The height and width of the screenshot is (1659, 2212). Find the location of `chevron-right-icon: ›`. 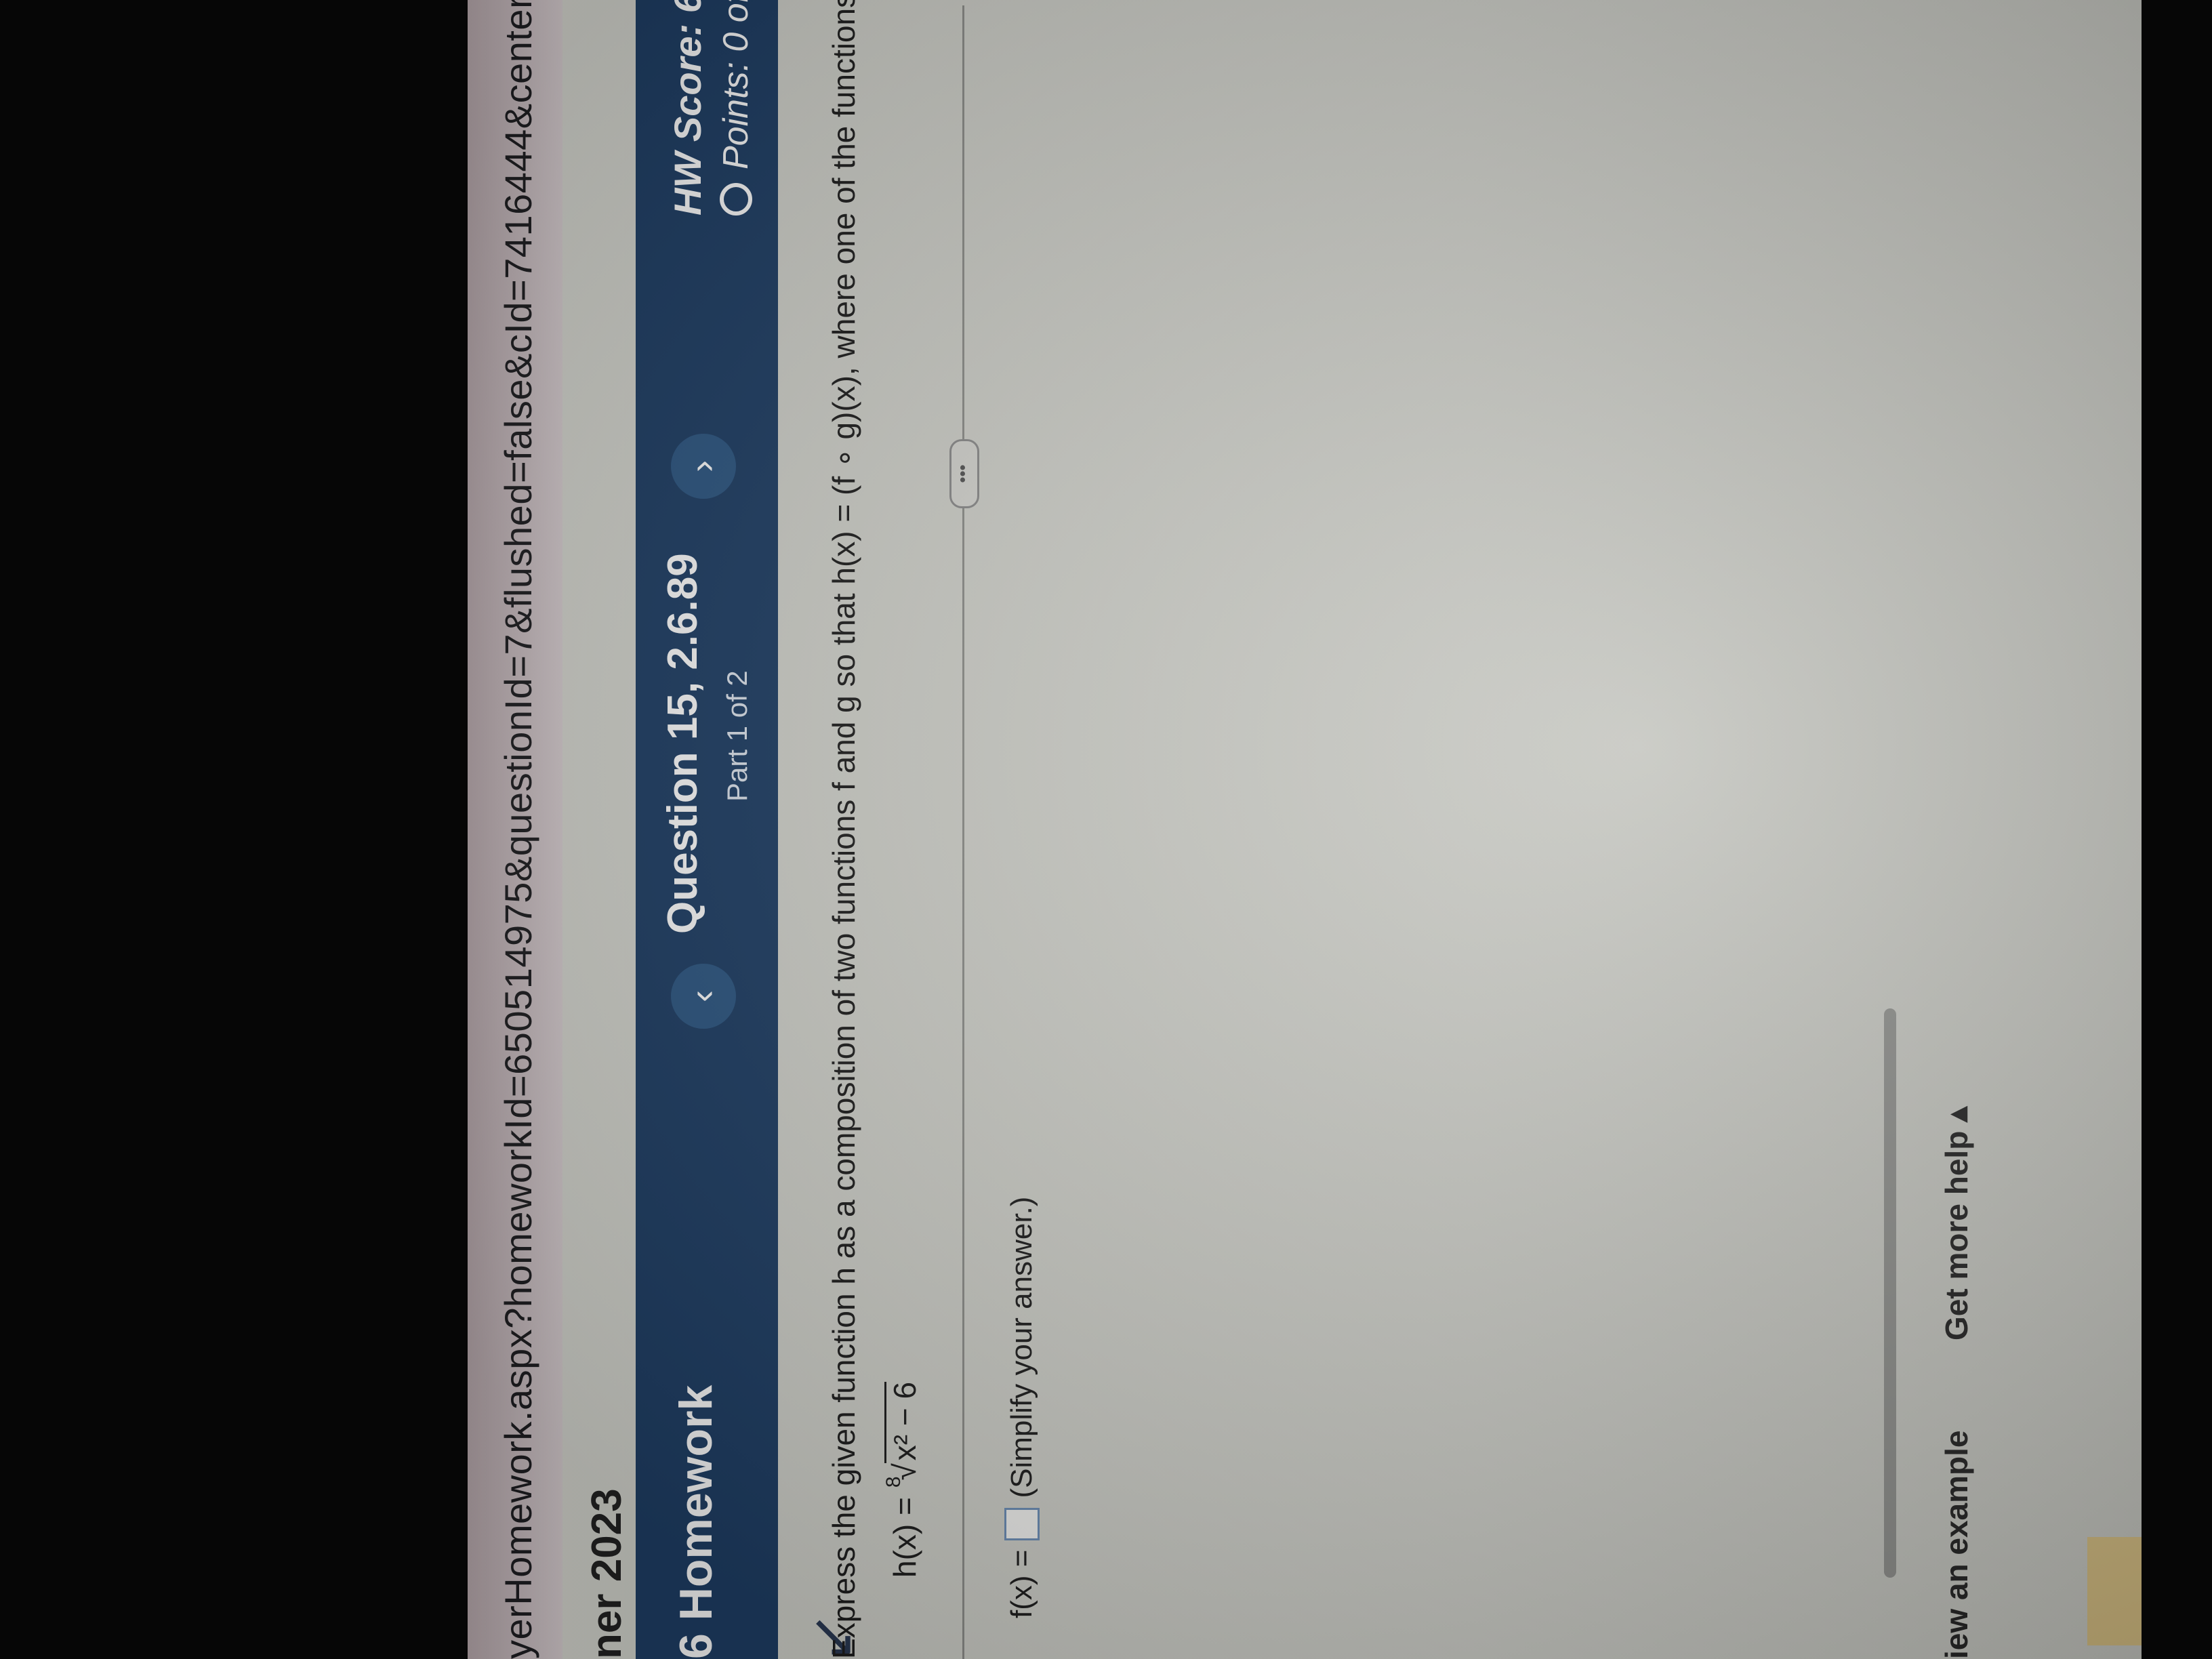

chevron-right-icon: › is located at coordinates (702, 466).